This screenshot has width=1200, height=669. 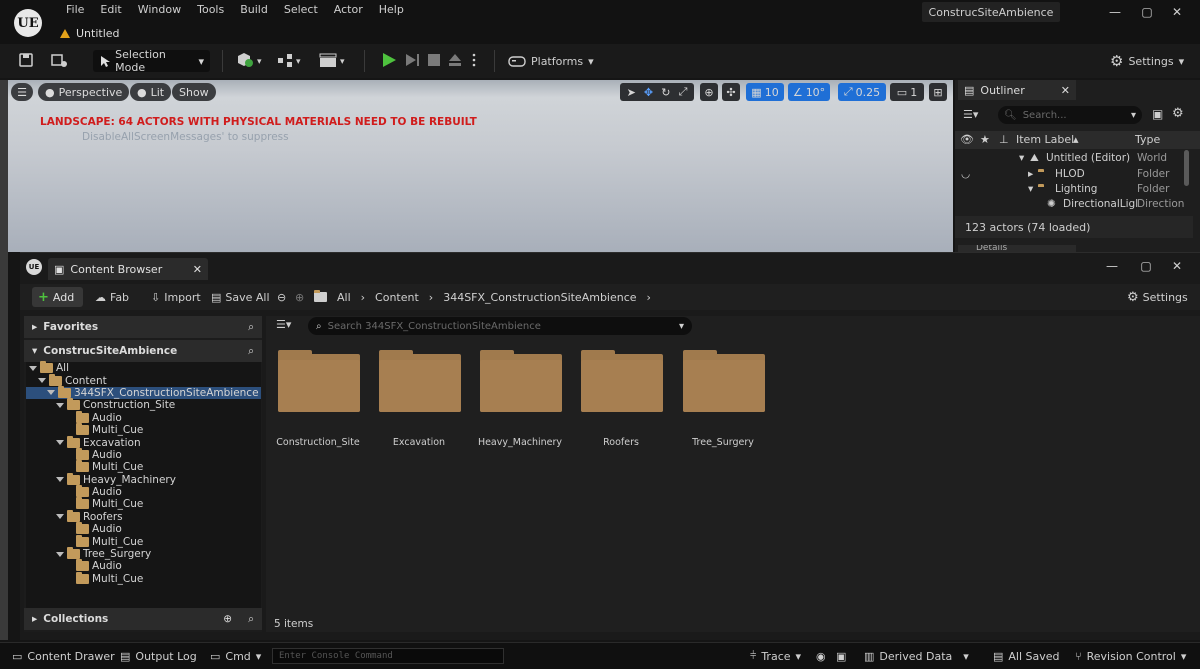 What do you see at coordinates (551, 61) in the screenshot?
I see `platforms-dropdown: Platforms ▾` at bounding box center [551, 61].